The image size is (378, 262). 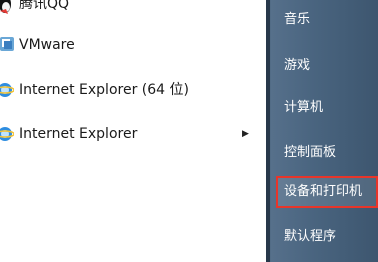 I want to click on program-item-ie64: Internet Explorer (64 位), so click(x=133, y=90).